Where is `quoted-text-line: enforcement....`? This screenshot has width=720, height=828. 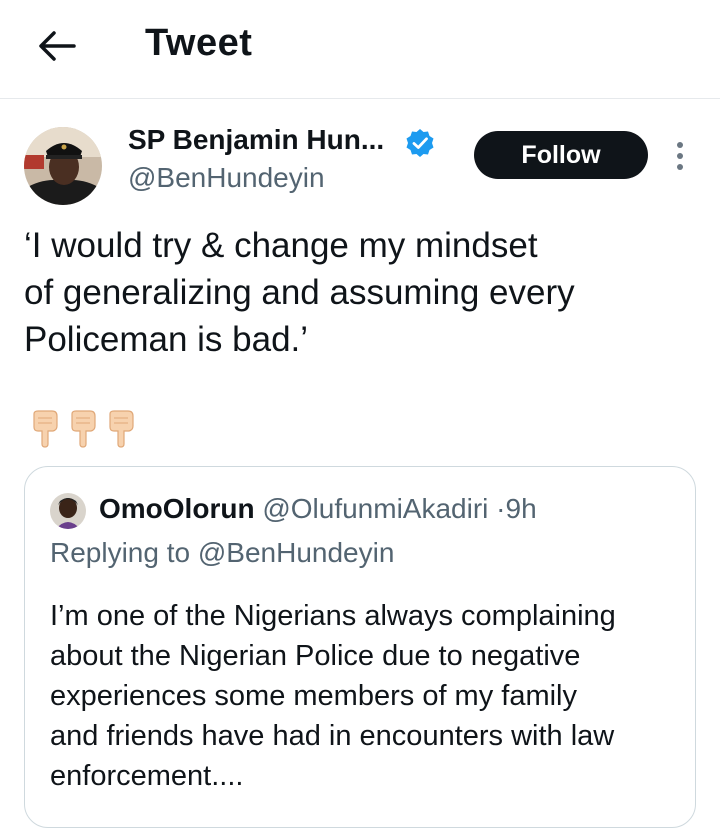
quoted-text-line: enforcement.... is located at coordinates (147, 776).